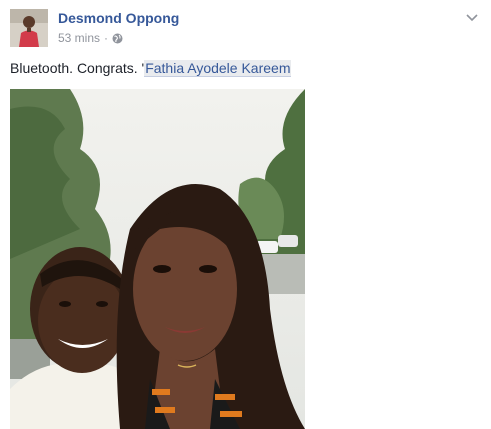 The height and width of the screenshot is (429, 491). I want to click on post-text-body: Bluetooth. Congrats. ', so click(77, 68).